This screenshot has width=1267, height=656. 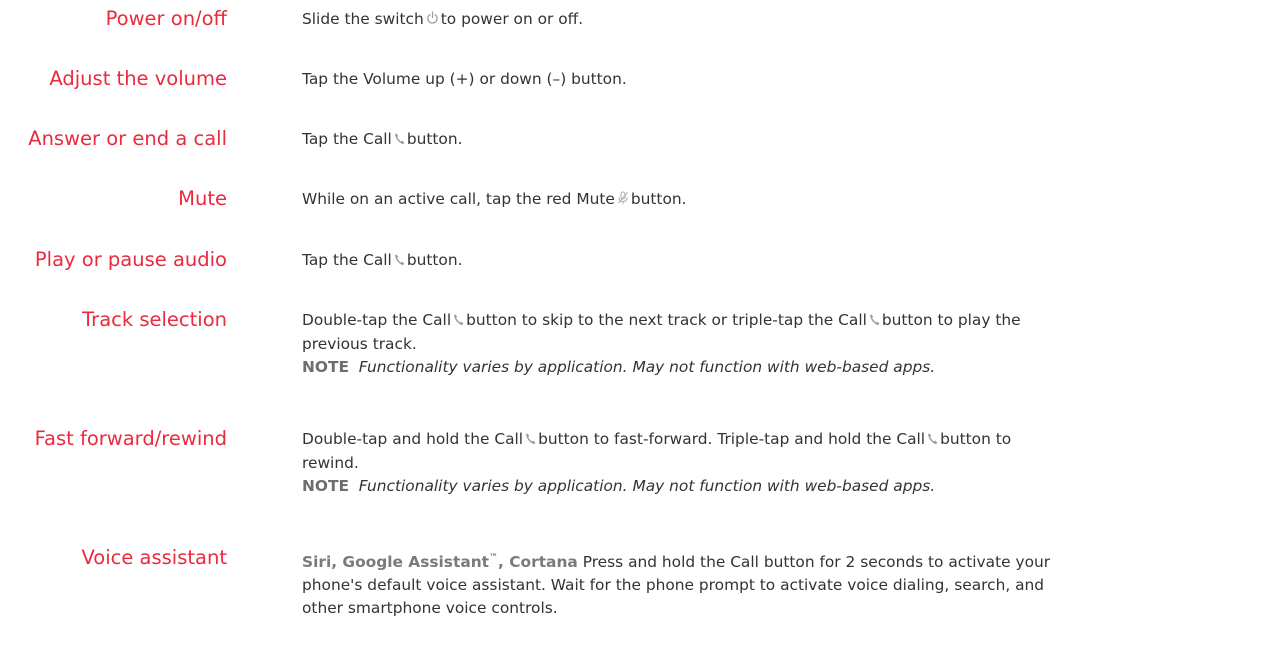 I want to click on mic-mute-icon, so click(x=623, y=200).